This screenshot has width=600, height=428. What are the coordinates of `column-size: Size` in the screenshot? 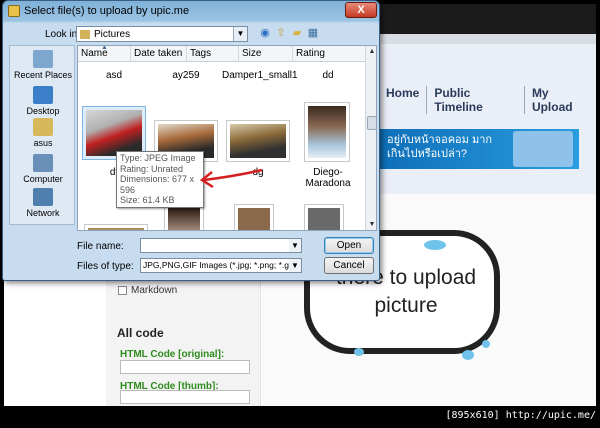 It's located at (251, 53).